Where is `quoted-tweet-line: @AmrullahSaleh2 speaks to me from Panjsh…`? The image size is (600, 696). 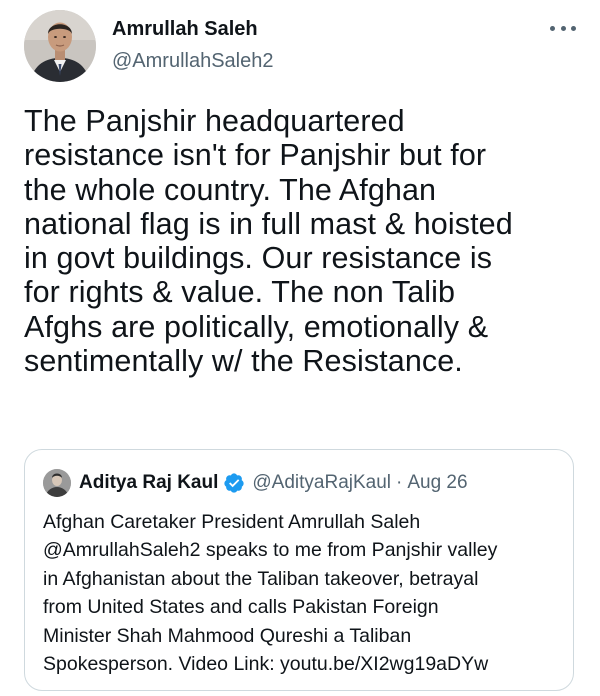 quoted-tweet-line: @AmrullahSaleh2 speaks to me from Panjsh… is located at coordinates (270, 550).